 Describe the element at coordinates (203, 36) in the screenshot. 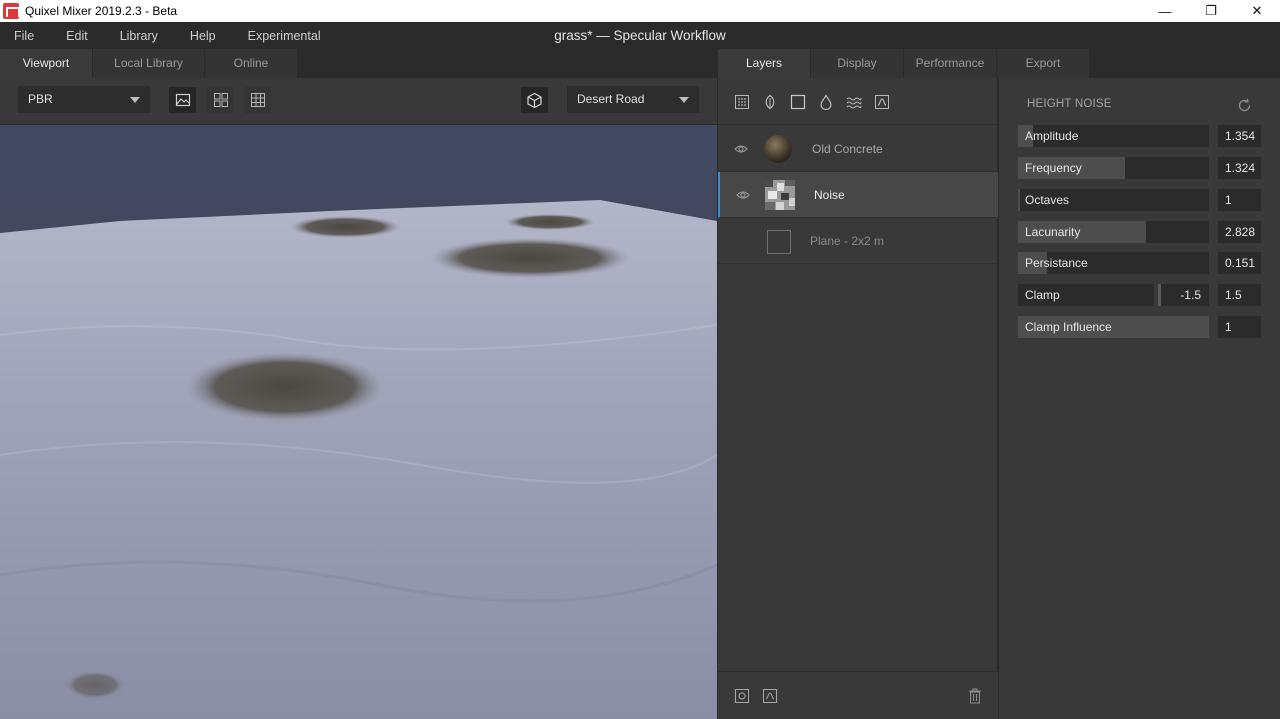

I see `menu-help: Help` at that location.